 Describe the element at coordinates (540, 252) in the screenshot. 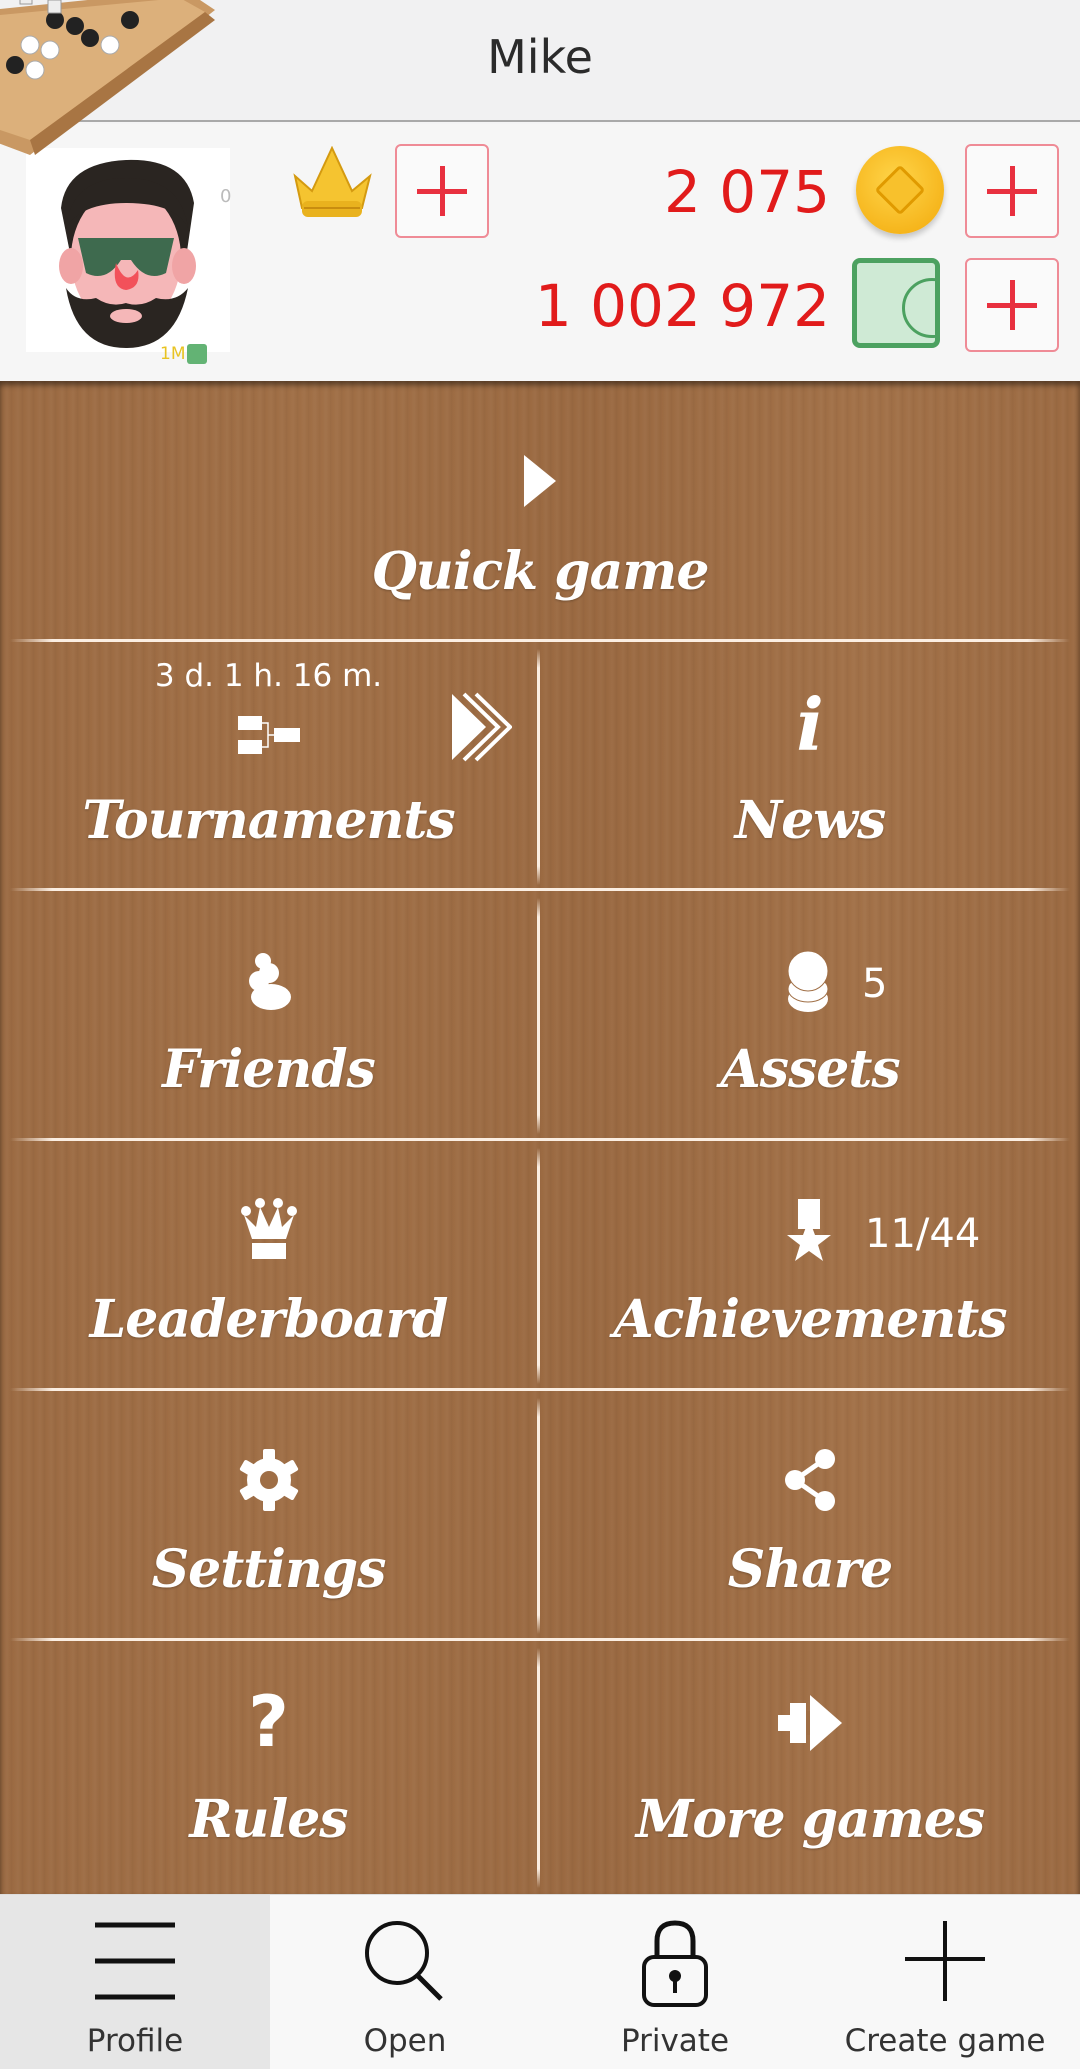

I see `profile-strip: 0 1M 2 075 1 002 972` at that location.